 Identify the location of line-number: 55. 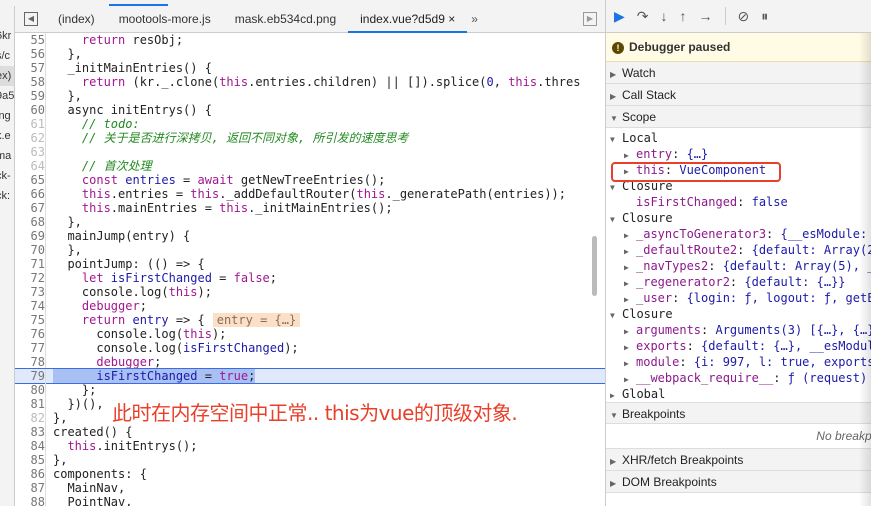
(30, 40).